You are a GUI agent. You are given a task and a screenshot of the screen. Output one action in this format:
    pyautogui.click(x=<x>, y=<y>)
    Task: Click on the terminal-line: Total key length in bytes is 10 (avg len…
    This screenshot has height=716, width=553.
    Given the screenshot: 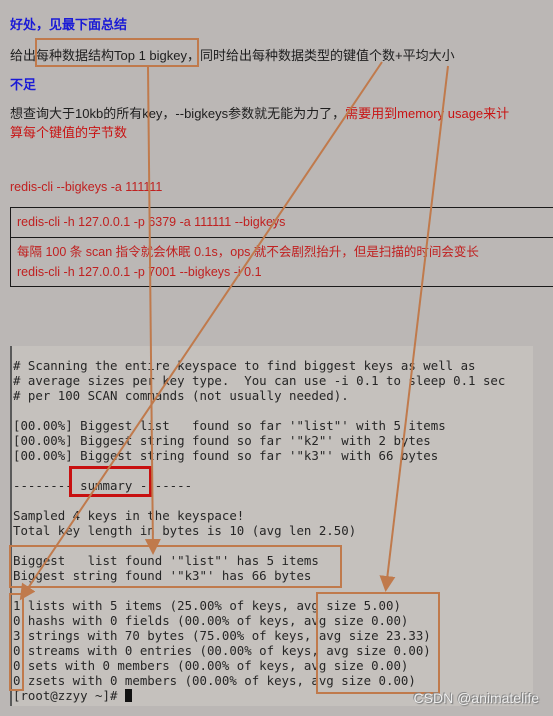 What is the action you would take?
    pyautogui.click(x=185, y=530)
    